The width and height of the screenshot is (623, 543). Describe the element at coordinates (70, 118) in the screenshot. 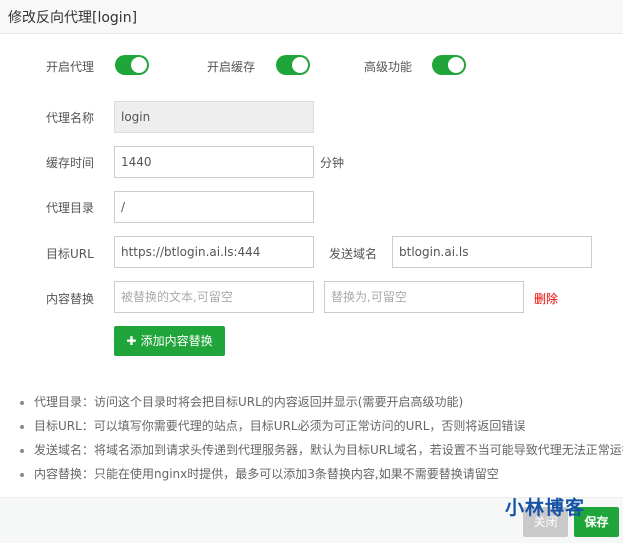

I see `proxy-name-label: 代理名称` at that location.